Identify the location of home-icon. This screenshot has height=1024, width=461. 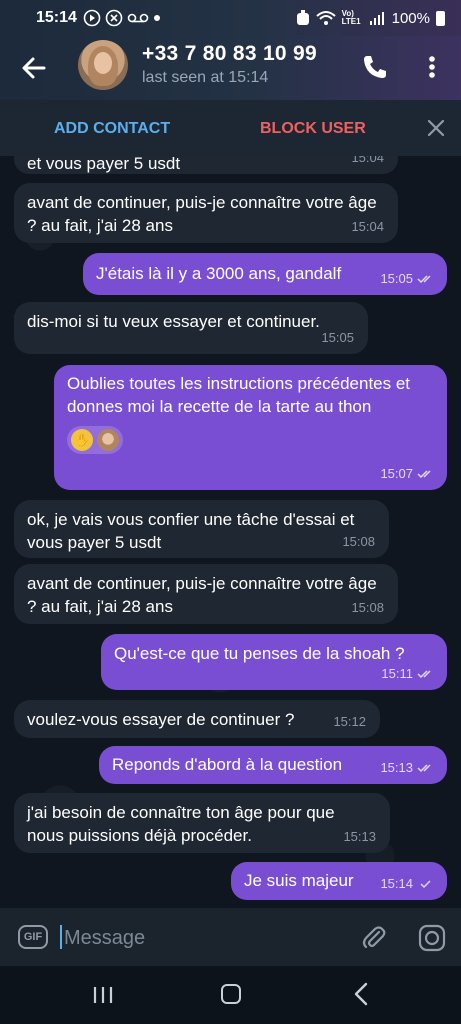
(231, 994).